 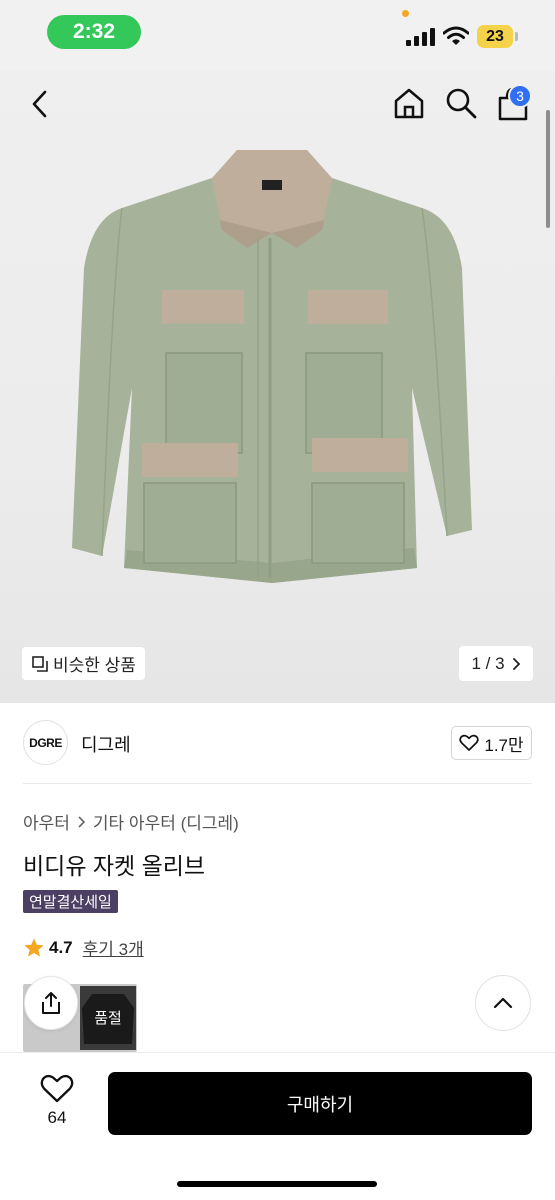 I want to click on status-time: 2:32, so click(x=94, y=32).